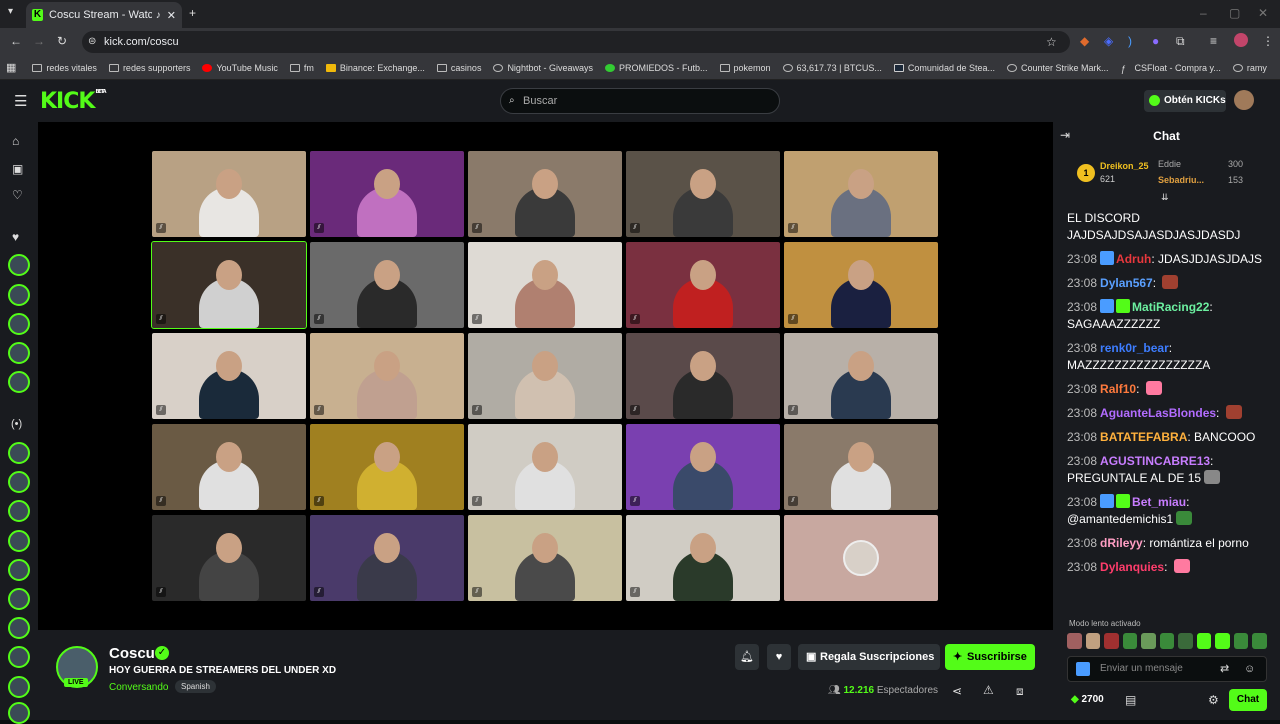  What do you see at coordinates (1130, 41) in the screenshot?
I see `extension-icon: )` at bounding box center [1130, 41].